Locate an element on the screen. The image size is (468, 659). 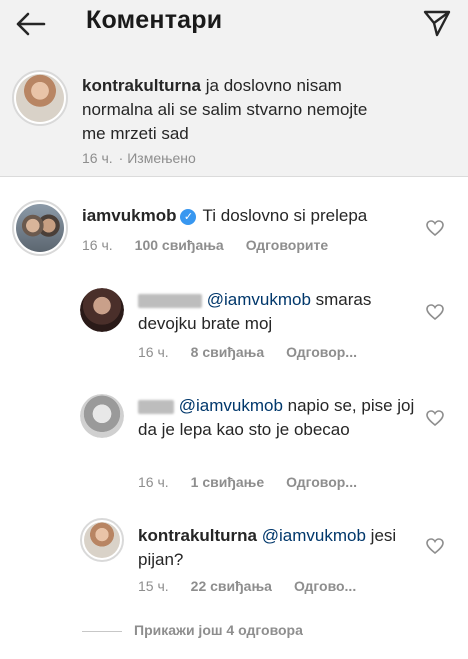
more-replies-line is located at coordinates (102, 631).